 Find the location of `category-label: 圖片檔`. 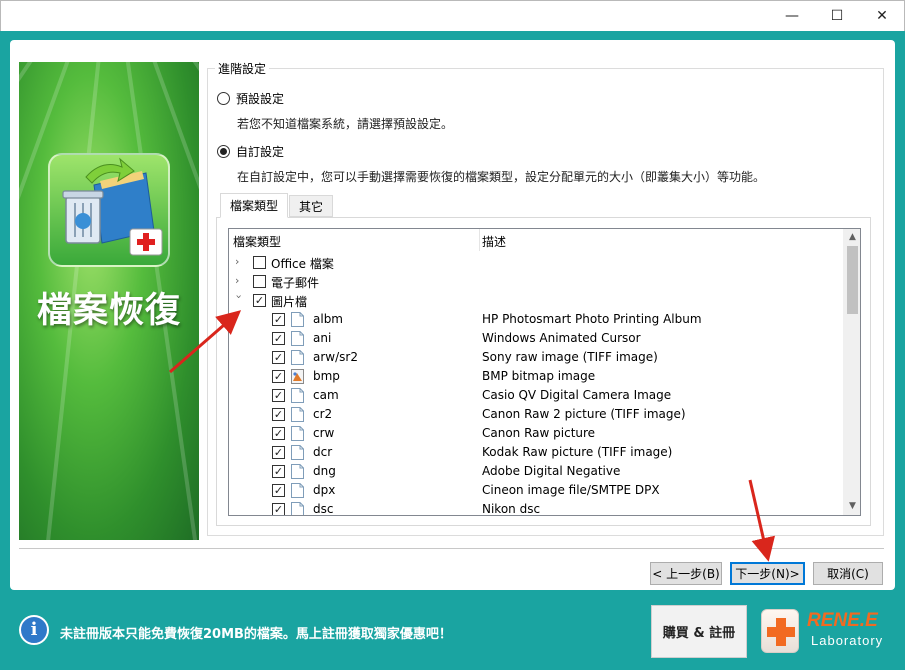

category-label: 圖片檔 is located at coordinates (289, 302).